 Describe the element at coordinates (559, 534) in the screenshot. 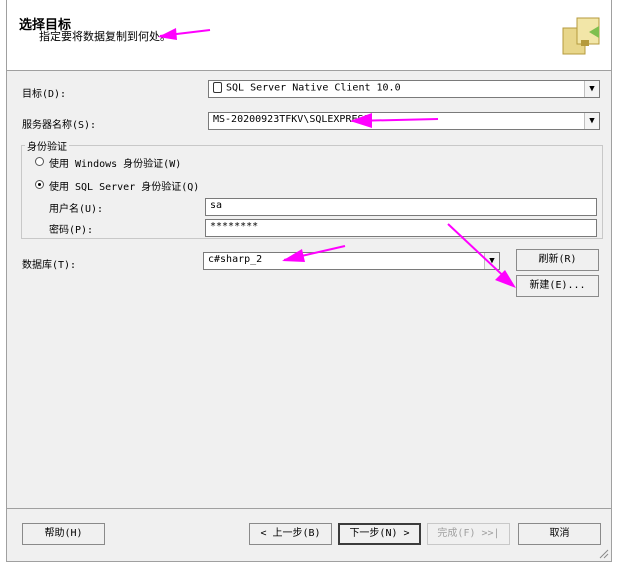

I see `cancel-button: 取消` at that location.